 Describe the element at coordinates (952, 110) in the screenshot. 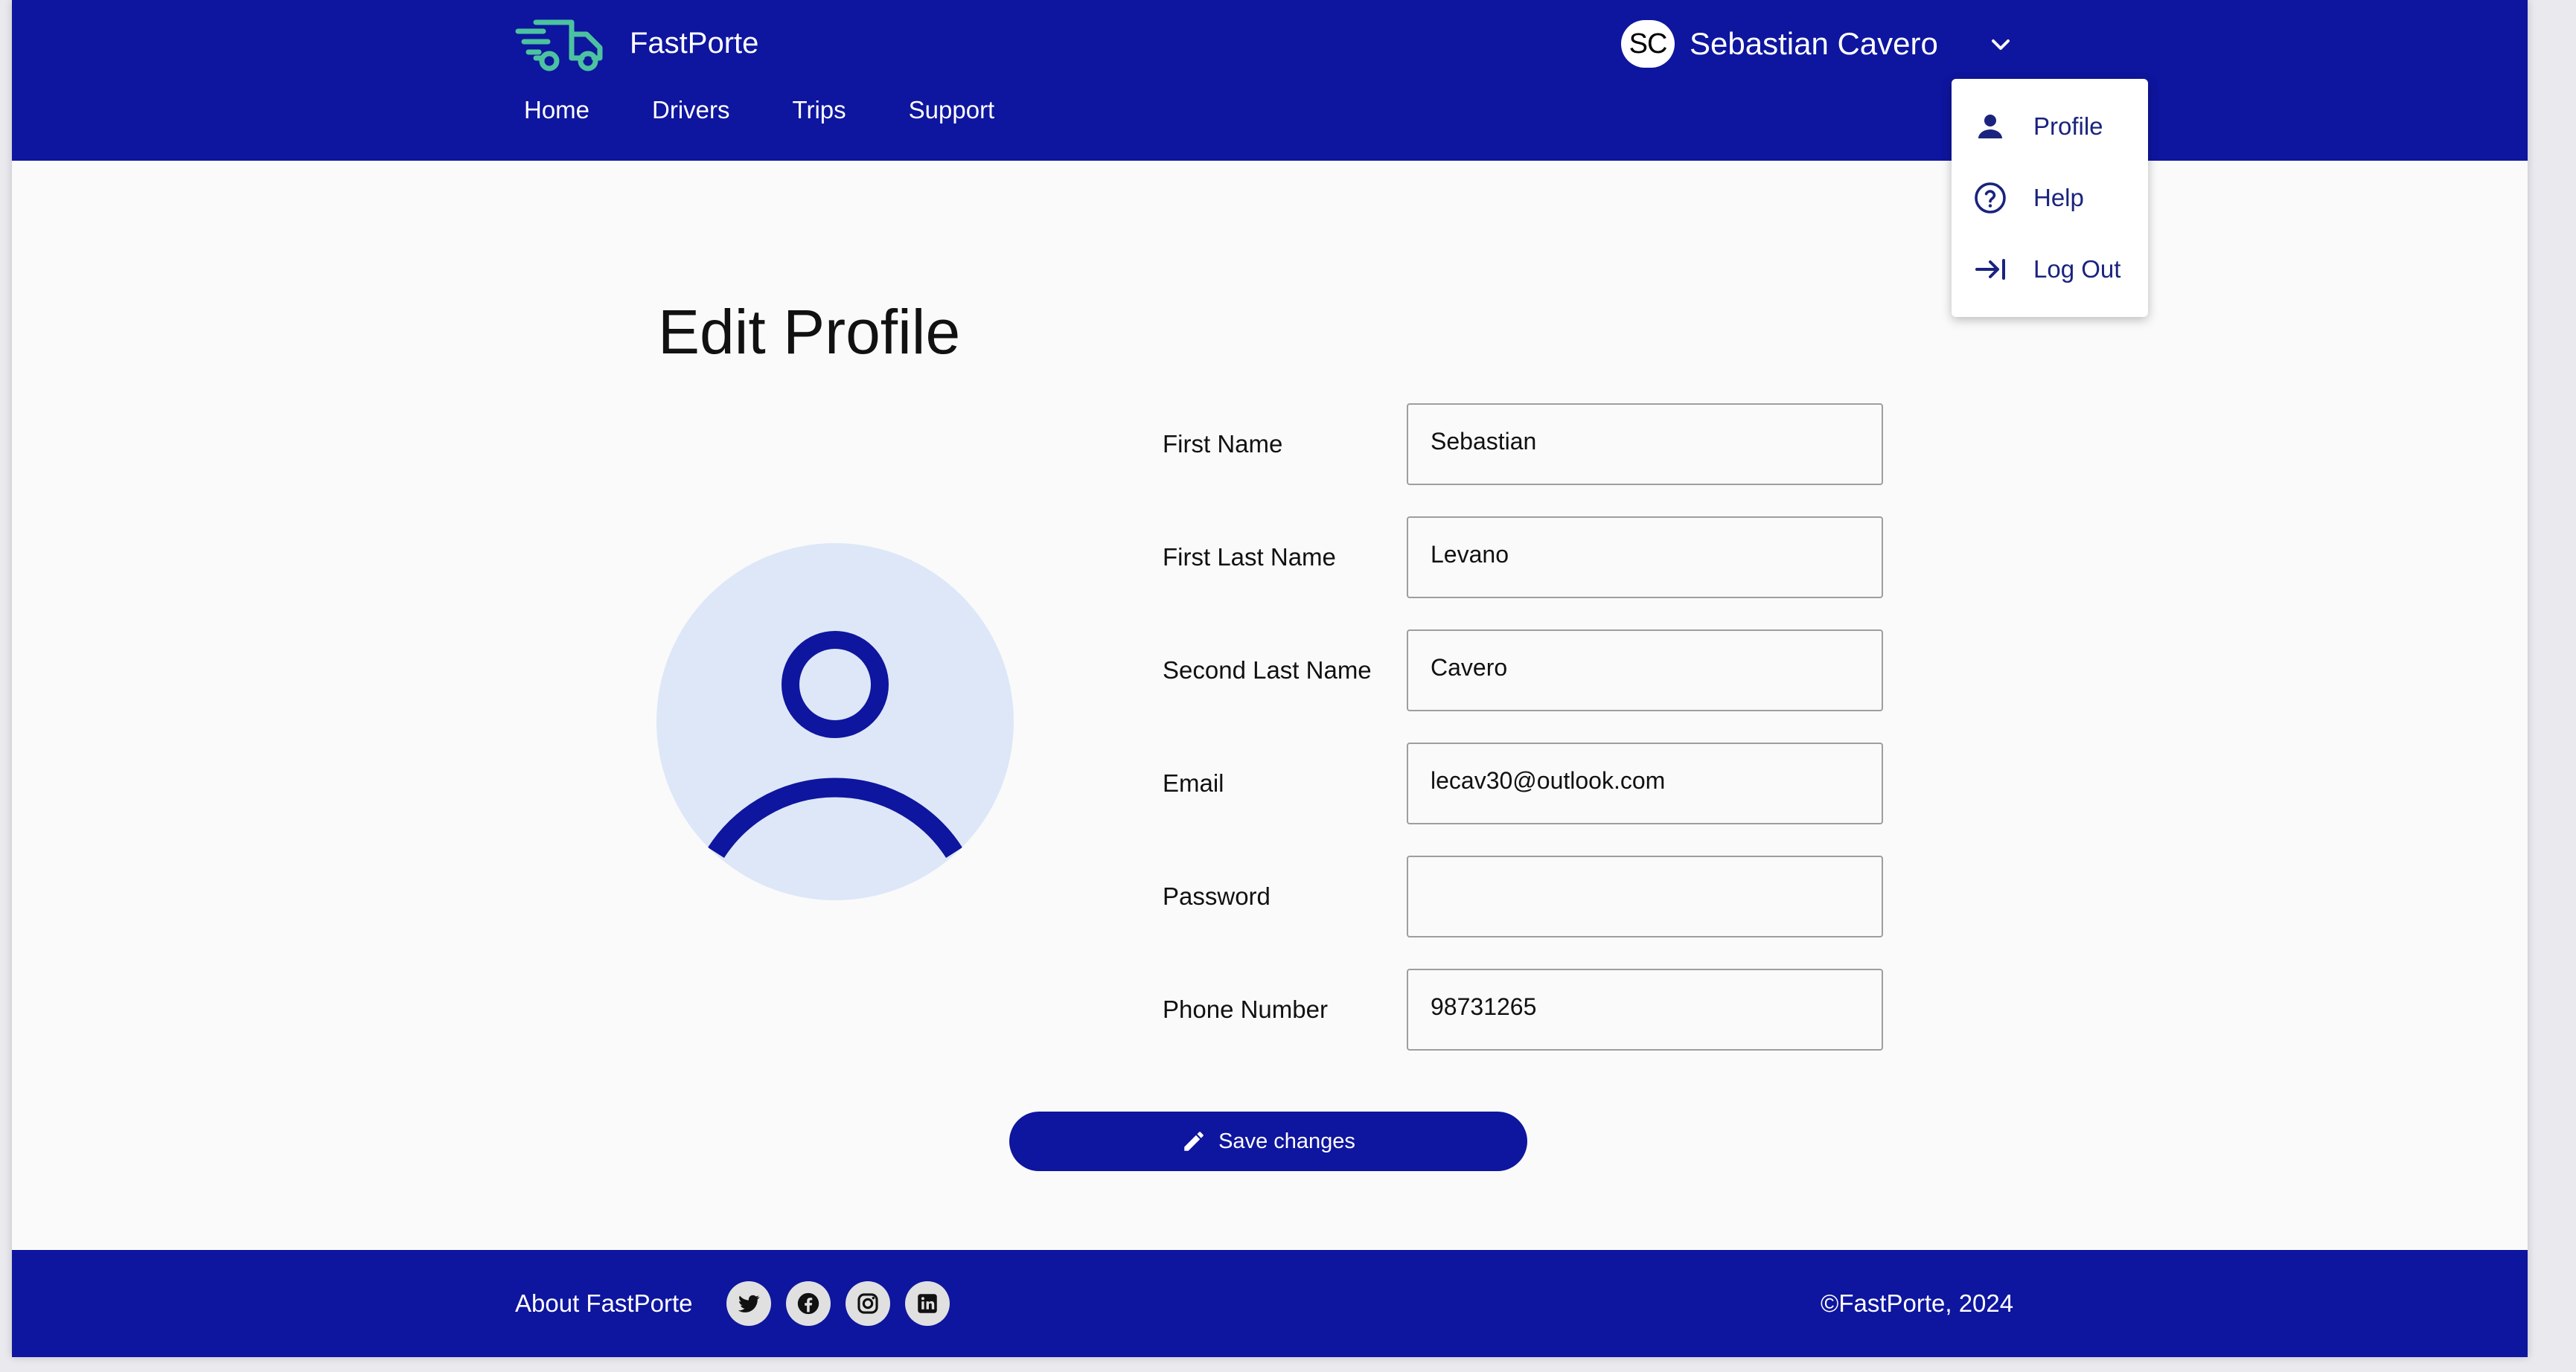

I see `nav-support: Support` at that location.